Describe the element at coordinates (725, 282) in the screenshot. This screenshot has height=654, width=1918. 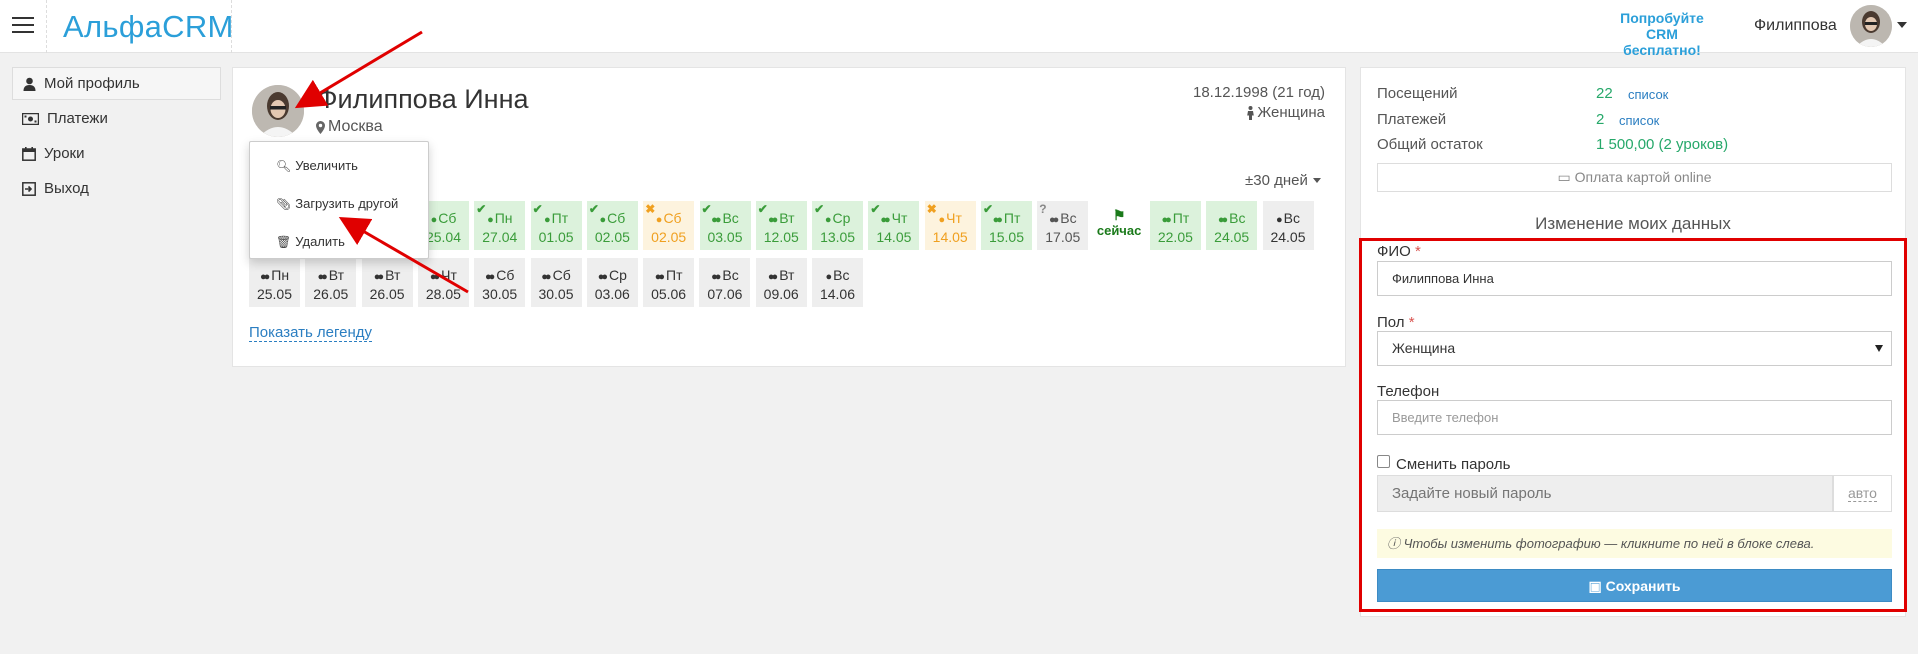
I see `lesson-day-row2: ●● Вс 07.06` at that location.